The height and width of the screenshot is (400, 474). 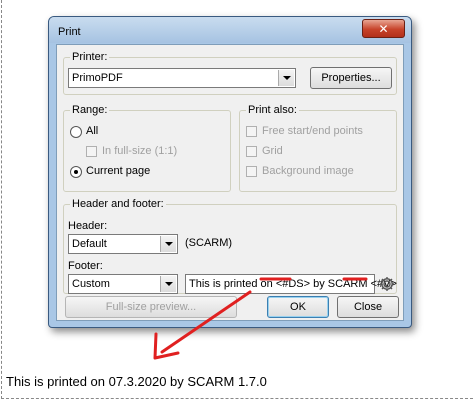 What do you see at coordinates (260, 318) in the screenshot?
I see `annotation-overlay` at bounding box center [260, 318].